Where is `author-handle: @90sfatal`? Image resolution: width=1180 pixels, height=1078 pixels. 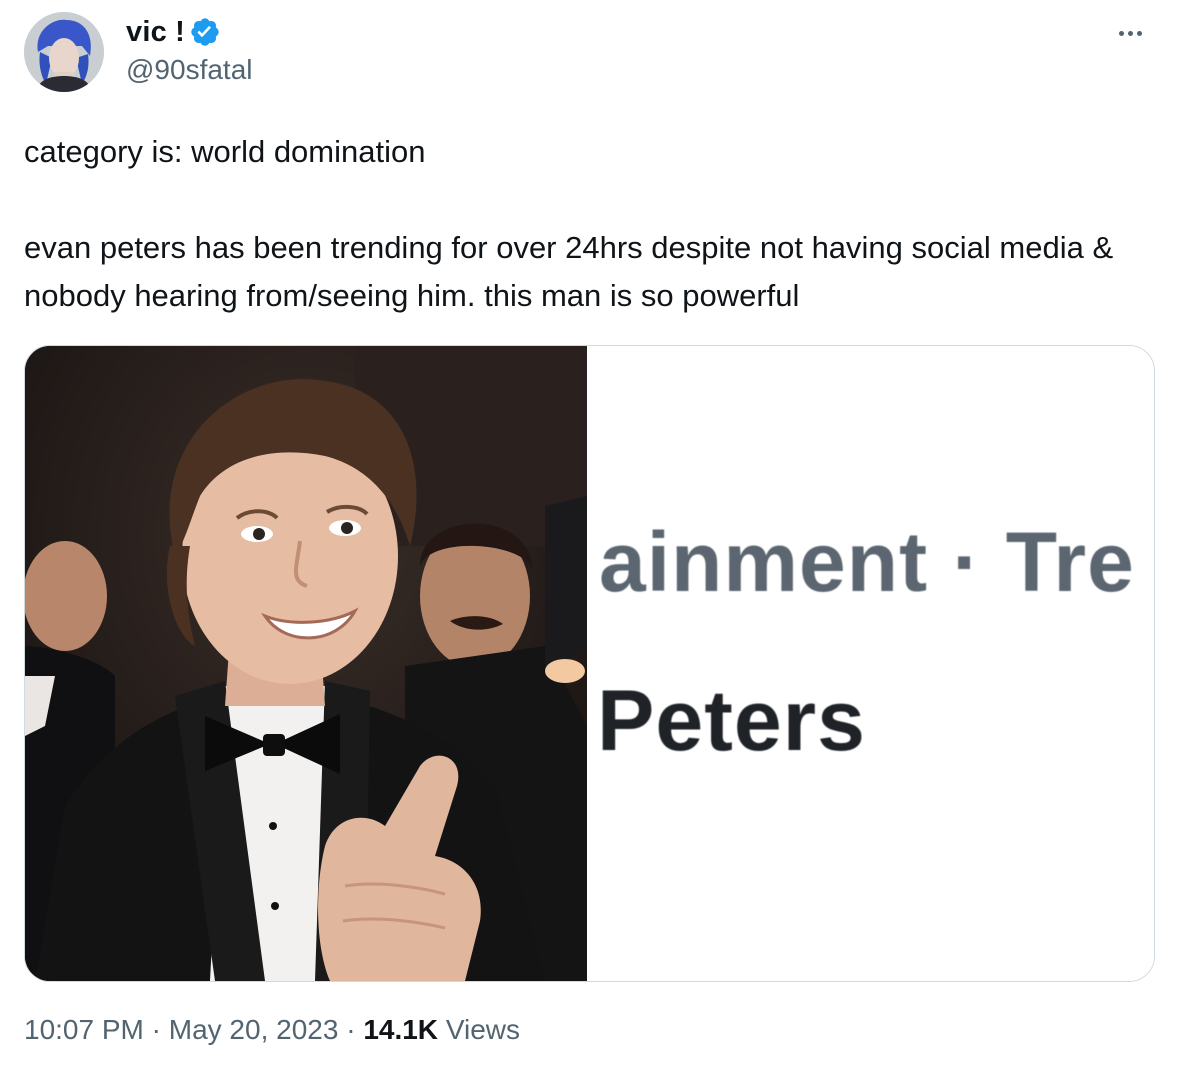
author-handle: @90sfatal is located at coordinates (189, 70).